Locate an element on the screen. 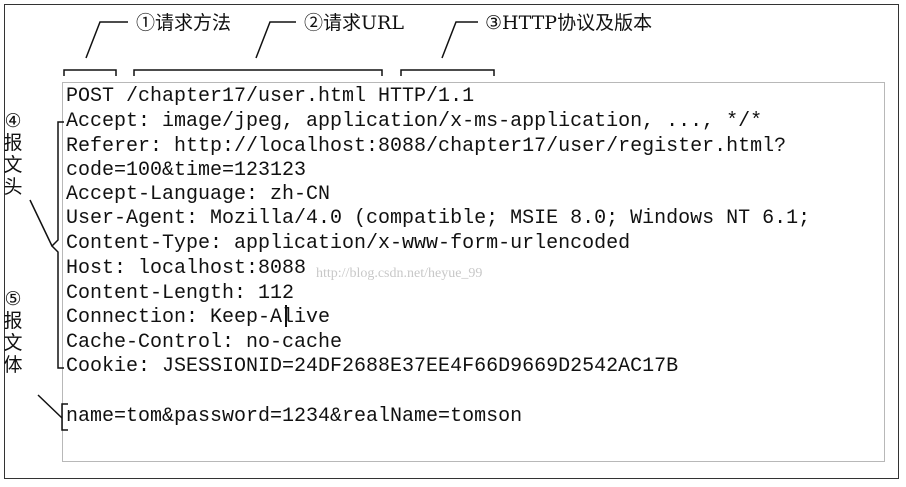 This screenshot has width=906, height=487. header-content-length: Content-Length: 112 is located at coordinates (180, 293).